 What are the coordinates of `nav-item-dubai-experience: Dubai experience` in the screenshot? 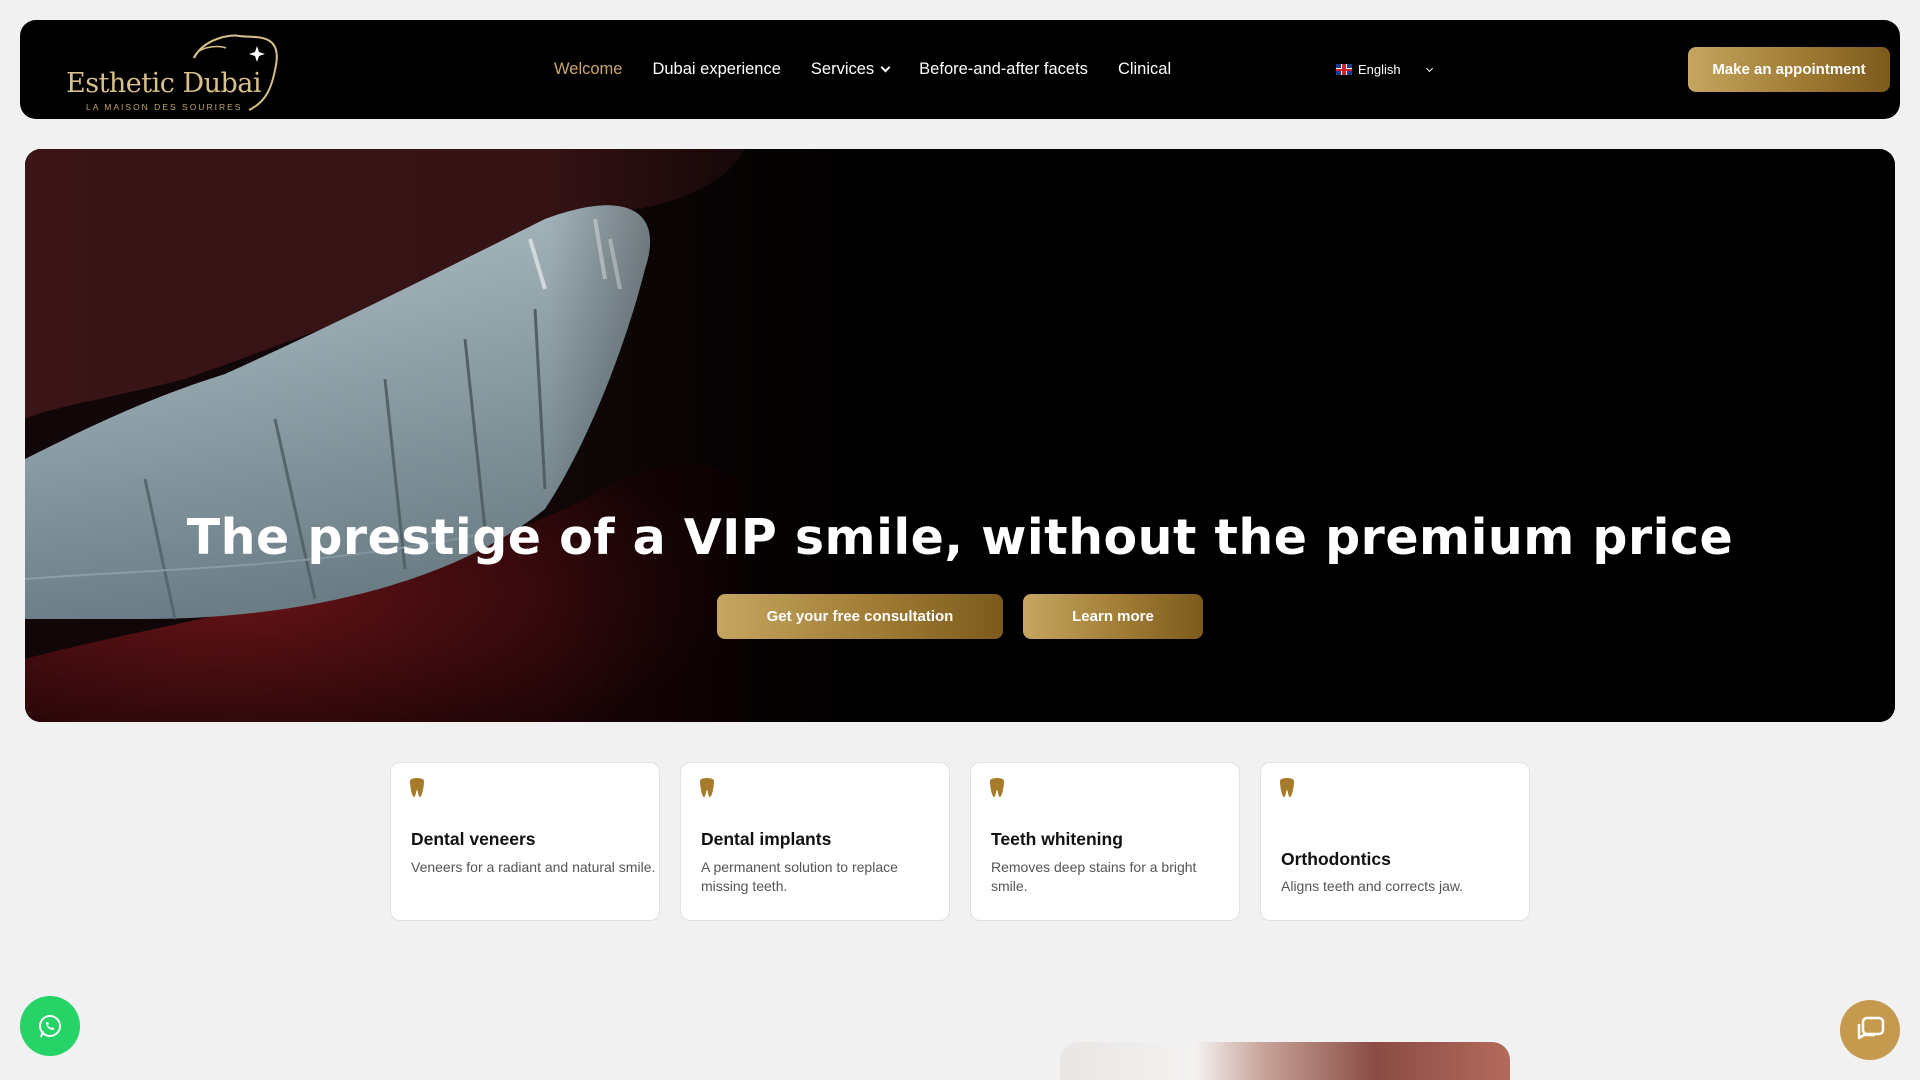 It's located at (716, 69).